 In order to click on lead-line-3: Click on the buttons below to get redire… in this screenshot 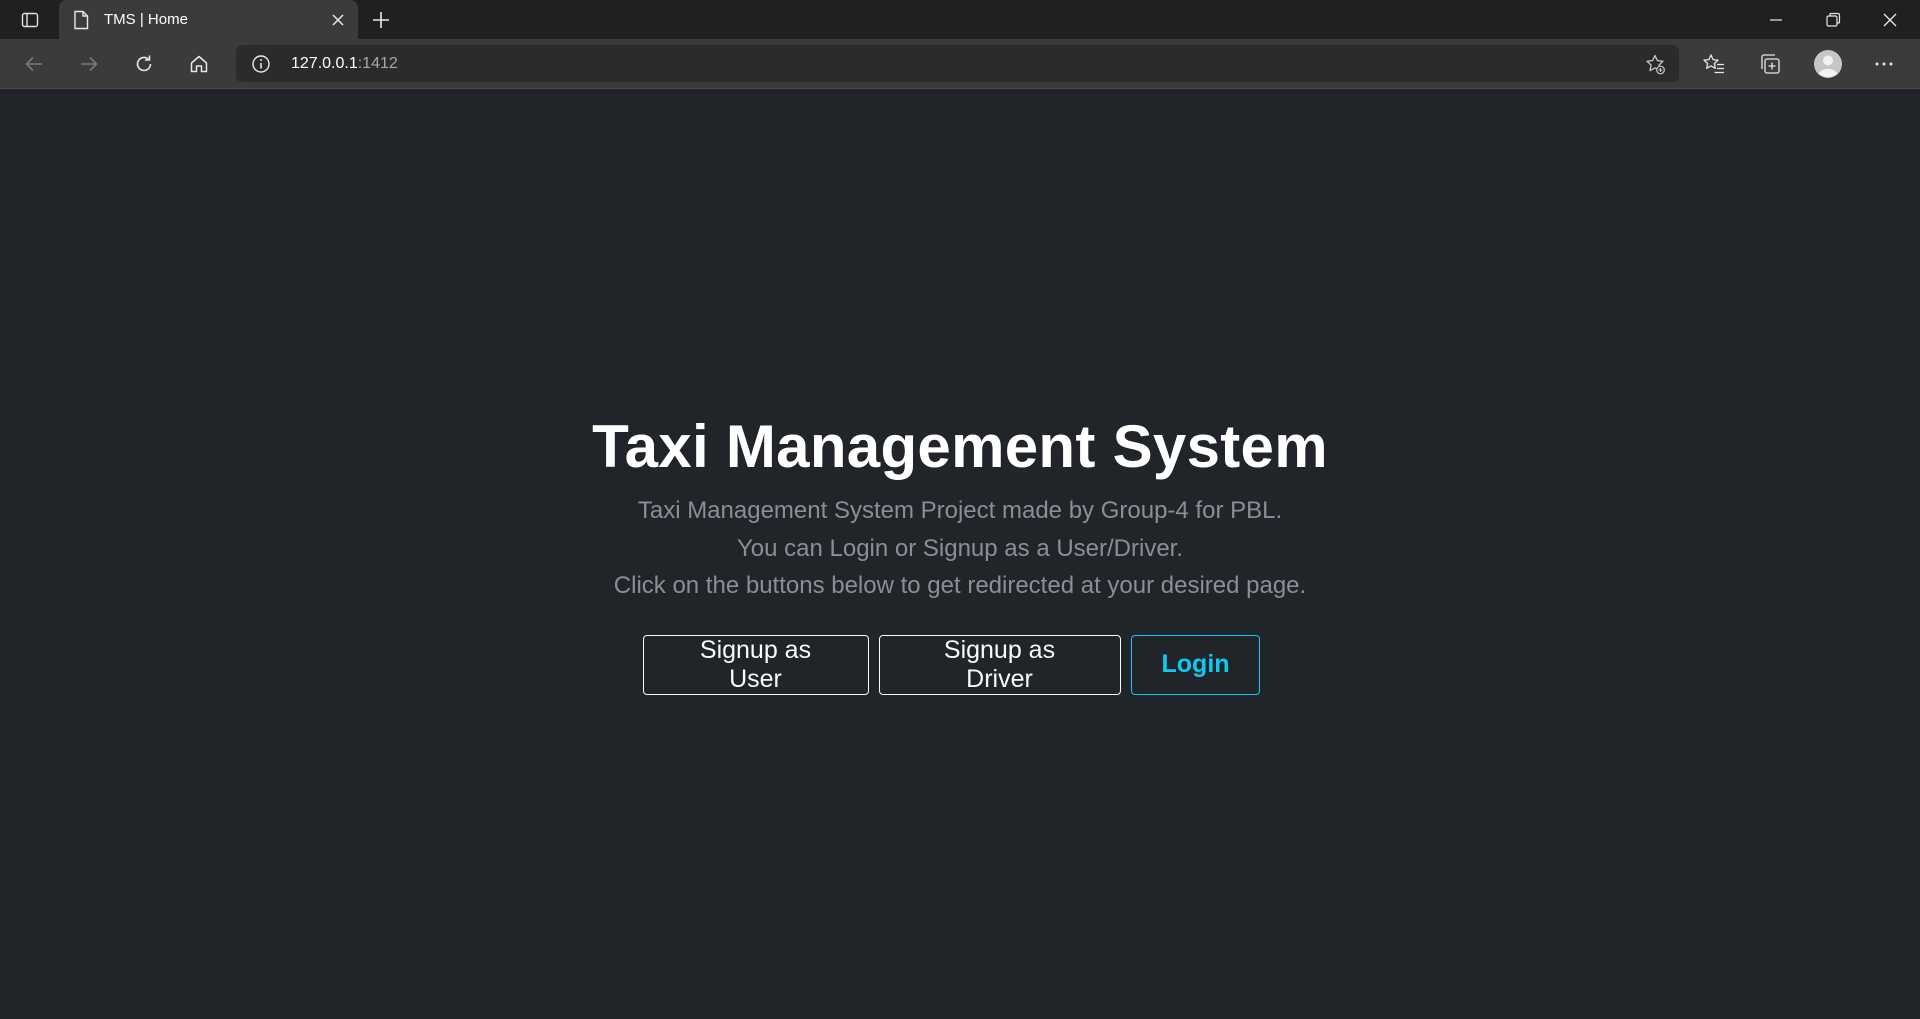, I will do `click(960, 585)`.